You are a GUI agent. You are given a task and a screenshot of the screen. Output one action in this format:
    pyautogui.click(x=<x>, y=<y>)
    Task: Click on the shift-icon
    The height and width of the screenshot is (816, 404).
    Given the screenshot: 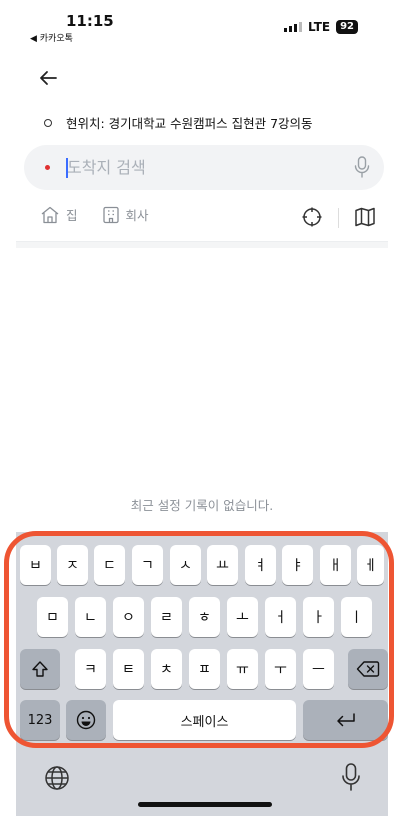 What is the action you would take?
    pyautogui.click(x=40, y=669)
    